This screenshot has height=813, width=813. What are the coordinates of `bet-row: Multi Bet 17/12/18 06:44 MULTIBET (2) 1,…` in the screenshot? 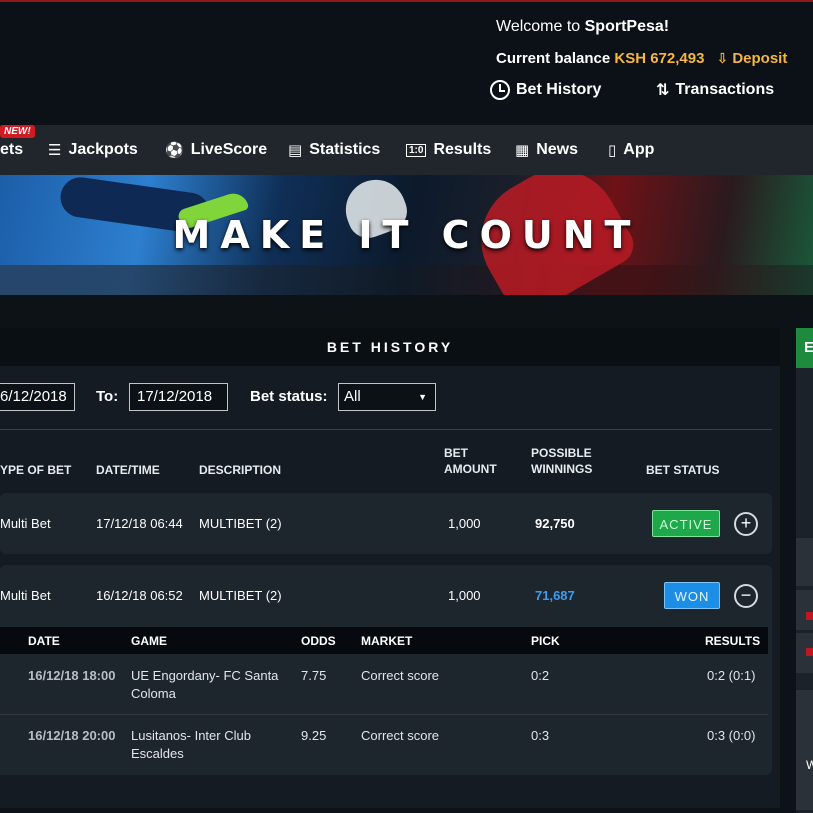 It's located at (386, 523).